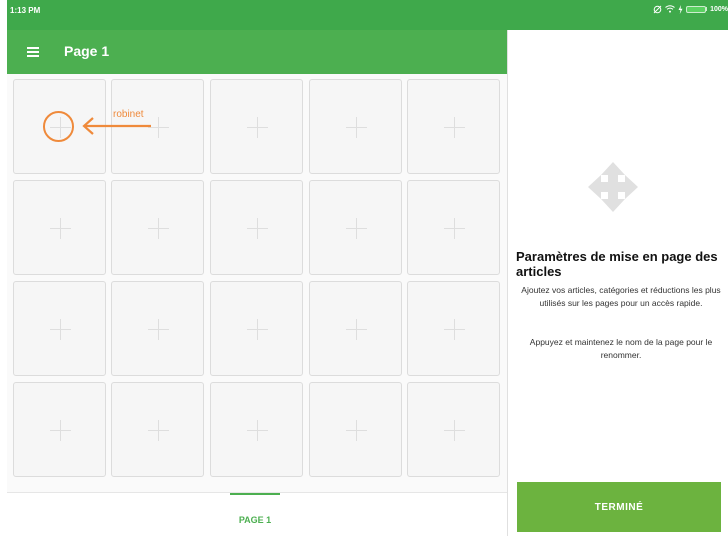 This screenshot has width=728, height=536. Describe the element at coordinates (680, 9) in the screenshot. I see `charging-icon` at that location.